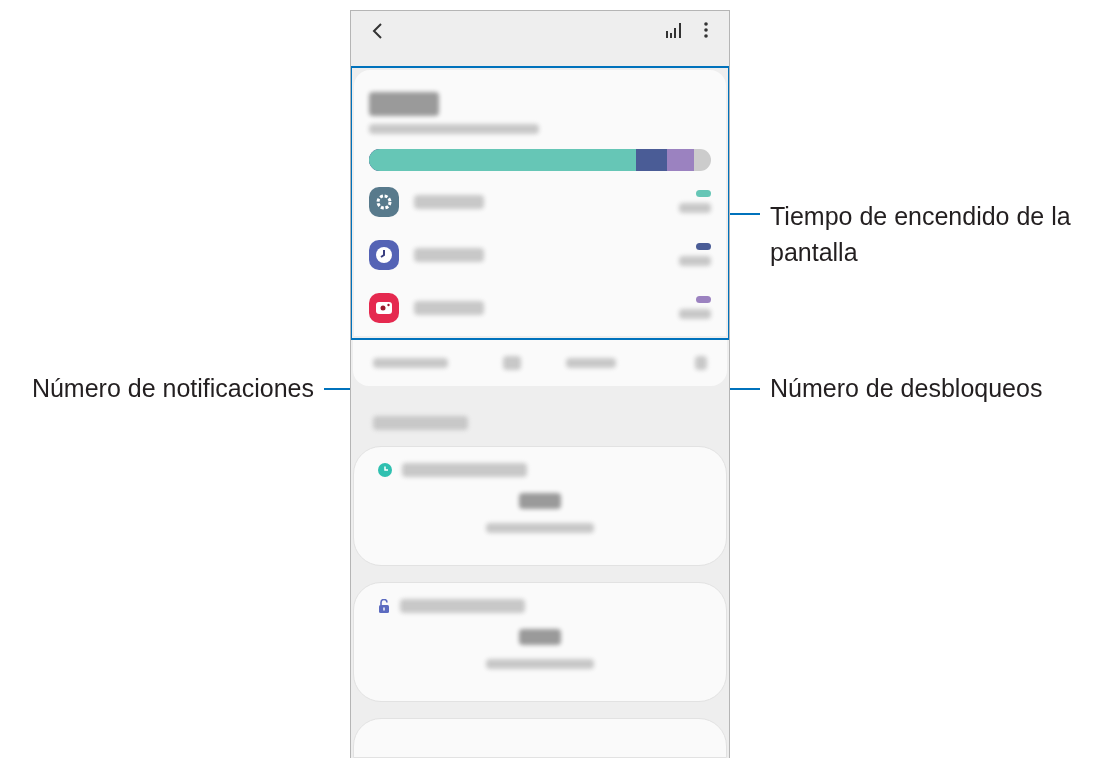  I want to click on callout-label: Tiempo de encendido de la pantalla, so click(921, 234).